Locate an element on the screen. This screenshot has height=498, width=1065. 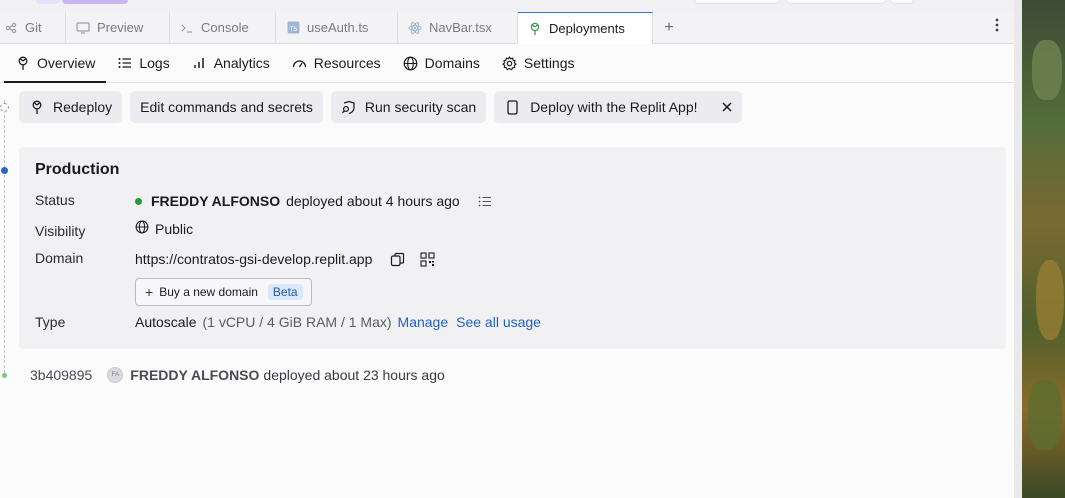
manage-link: Manage is located at coordinates (423, 322).